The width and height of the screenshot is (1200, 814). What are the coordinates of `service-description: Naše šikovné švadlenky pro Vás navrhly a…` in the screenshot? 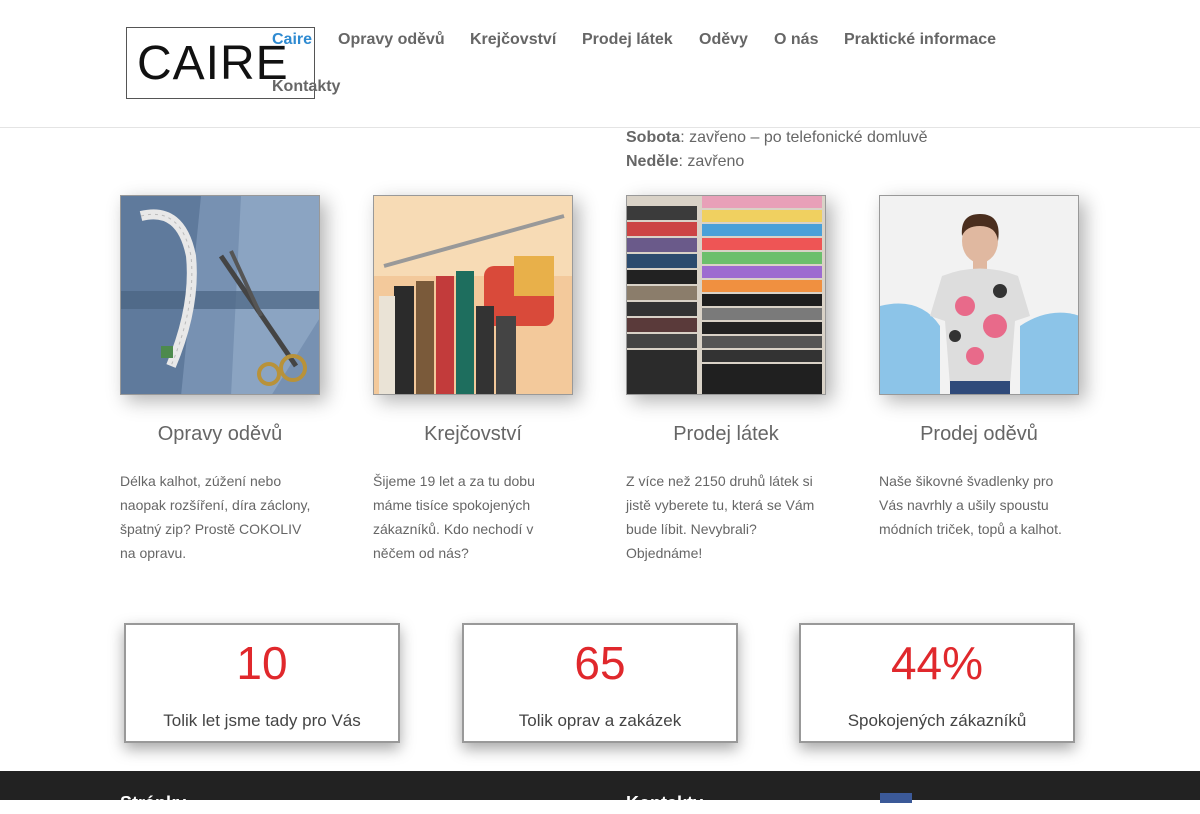 It's located at (970, 505).